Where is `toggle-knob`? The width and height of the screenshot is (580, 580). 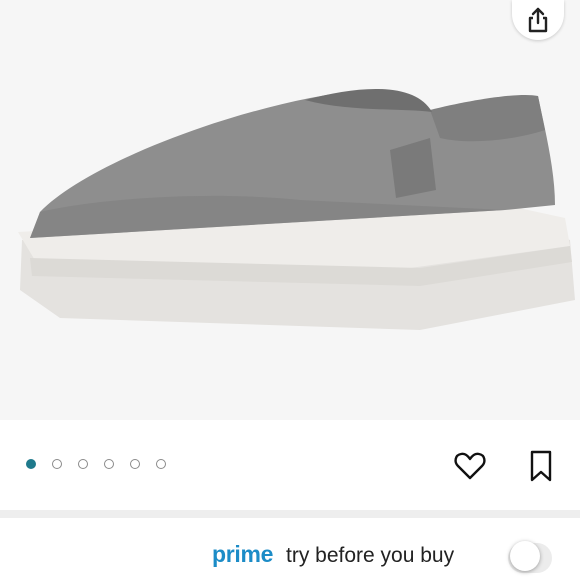 toggle-knob is located at coordinates (525, 556).